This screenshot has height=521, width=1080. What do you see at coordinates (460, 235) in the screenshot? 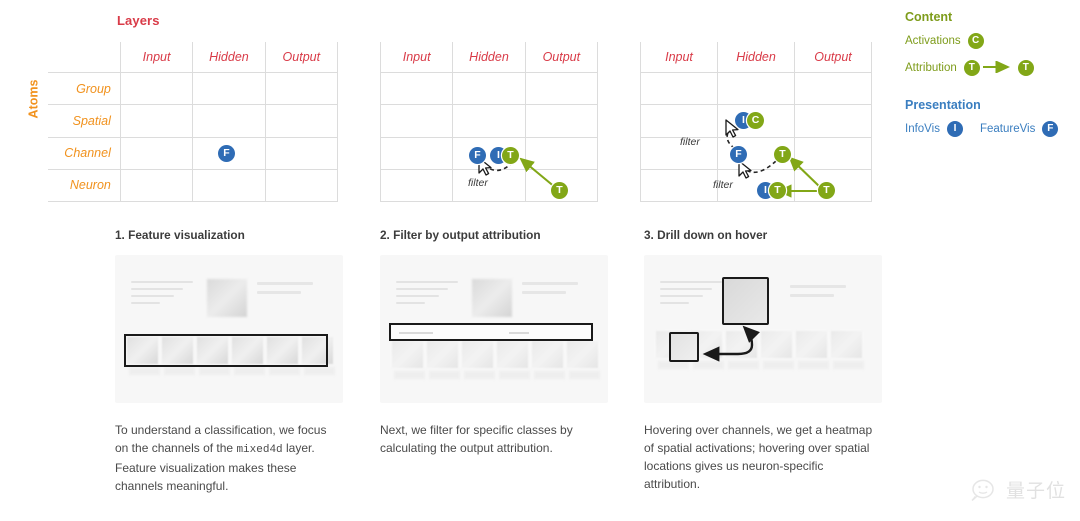
I see `panel-2-title: 2. Filter by output attribution` at bounding box center [460, 235].